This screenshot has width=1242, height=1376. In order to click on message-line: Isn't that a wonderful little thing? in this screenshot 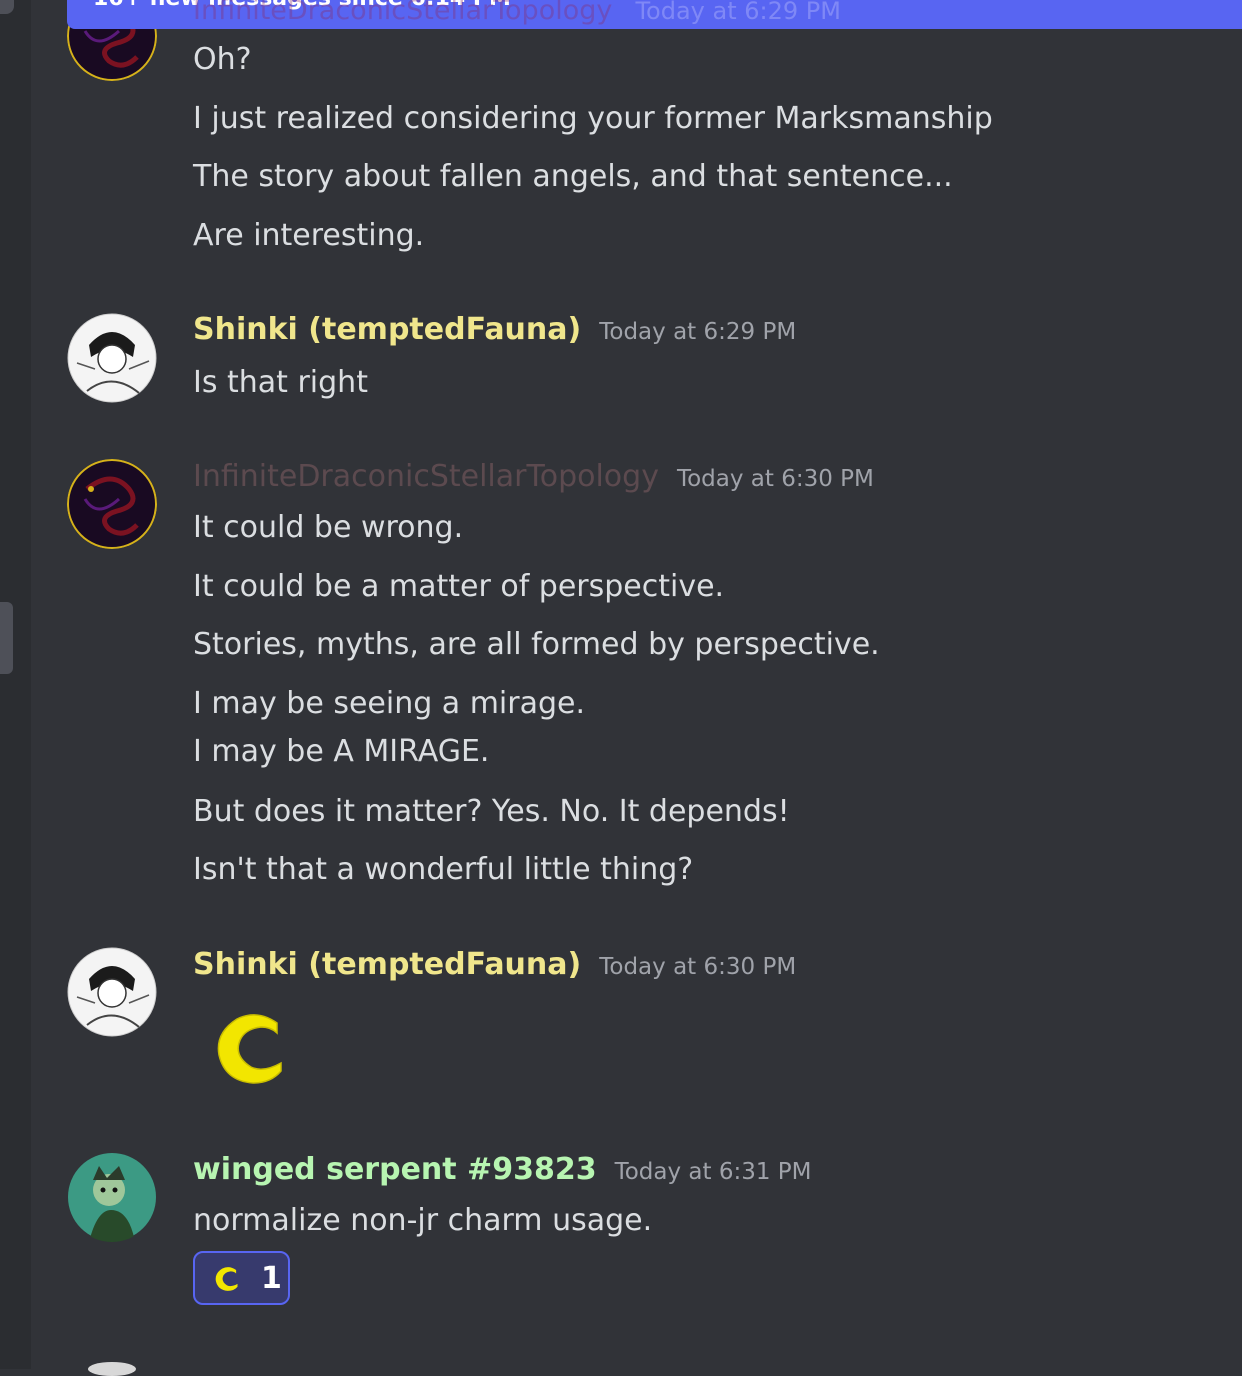, I will do `click(443, 869)`.